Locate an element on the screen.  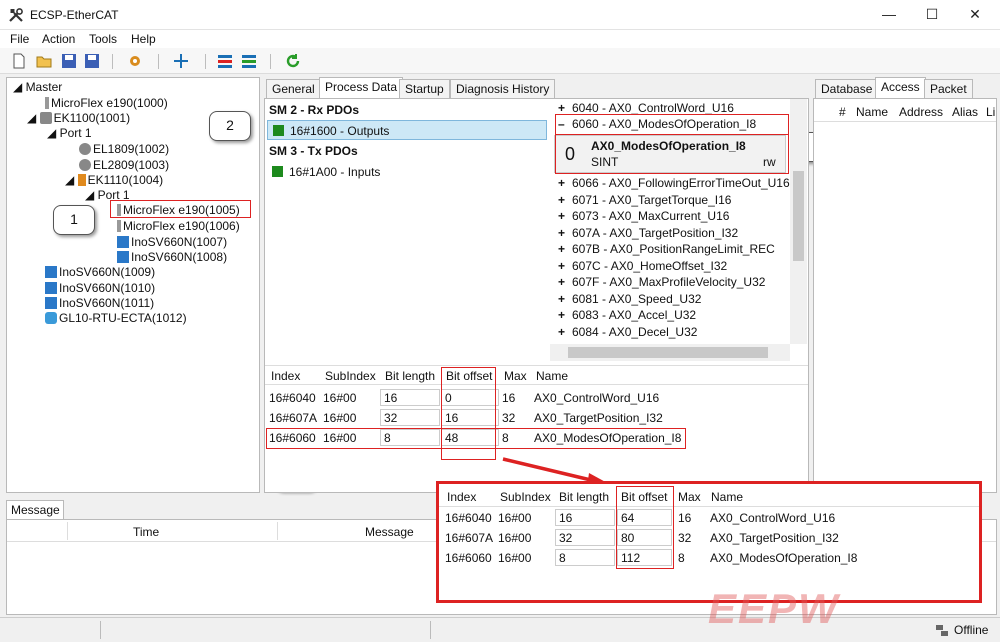
tab-access: Access is located at coordinates (900, 87).